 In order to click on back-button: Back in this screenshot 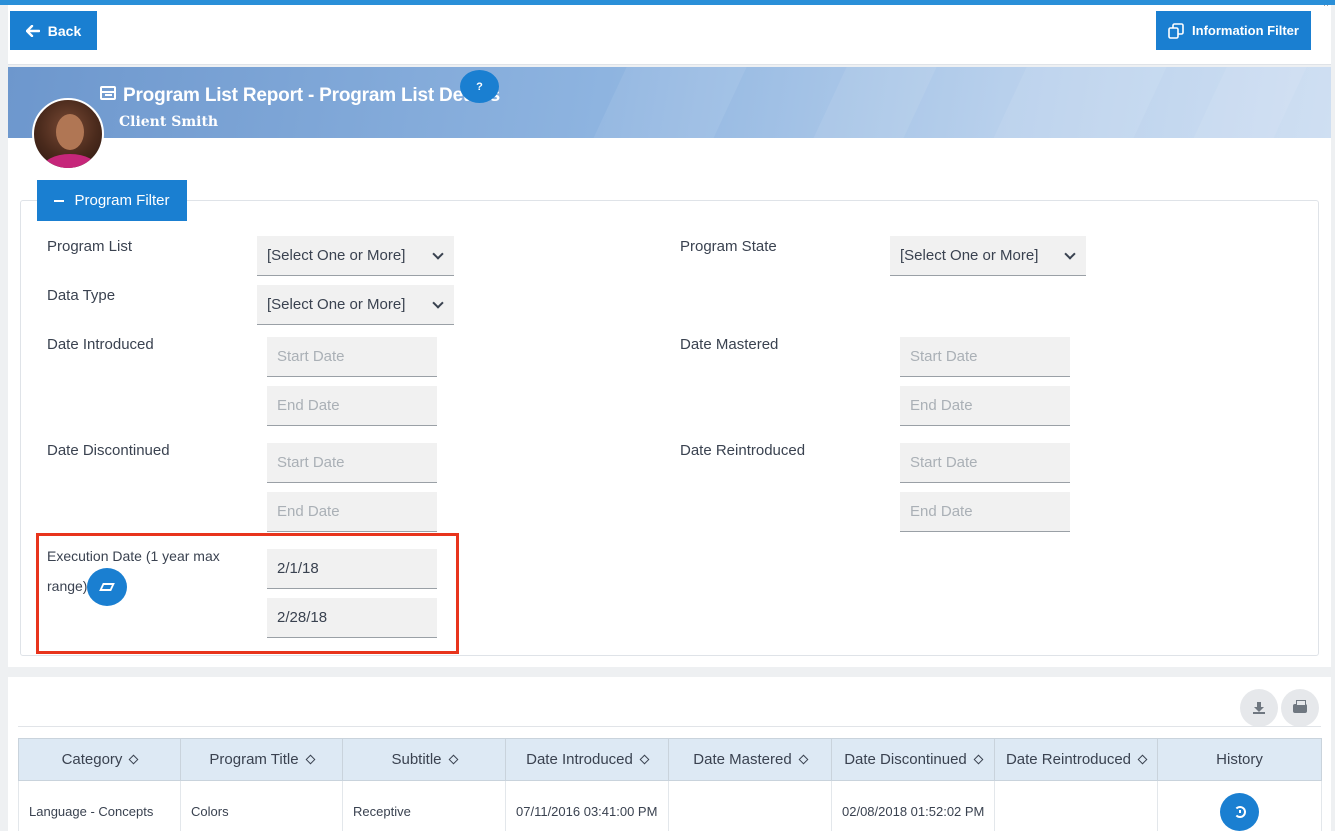, I will do `click(53, 30)`.